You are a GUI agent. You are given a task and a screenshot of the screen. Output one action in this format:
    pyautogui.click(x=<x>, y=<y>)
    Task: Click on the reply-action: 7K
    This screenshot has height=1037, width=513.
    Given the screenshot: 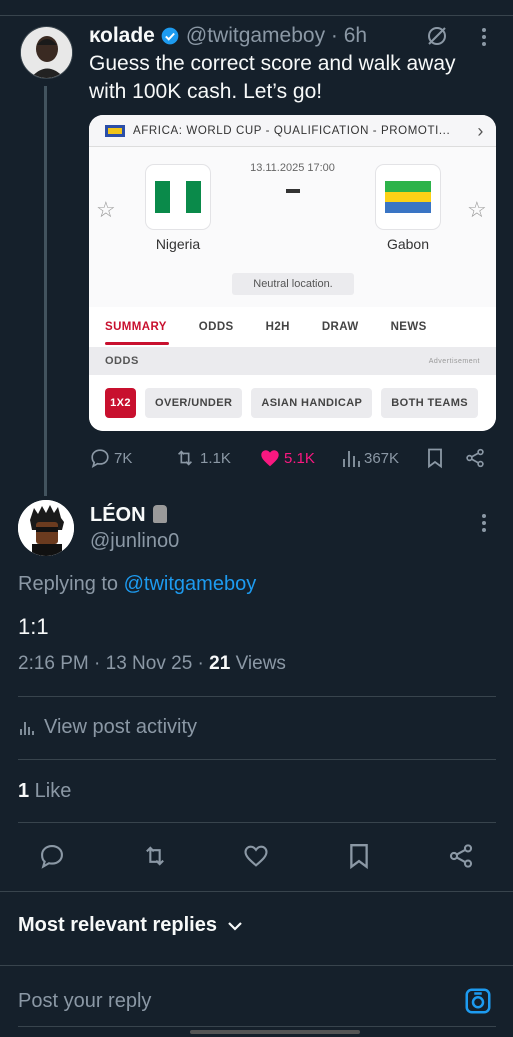 What is the action you would take?
    pyautogui.click(x=110, y=458)
    